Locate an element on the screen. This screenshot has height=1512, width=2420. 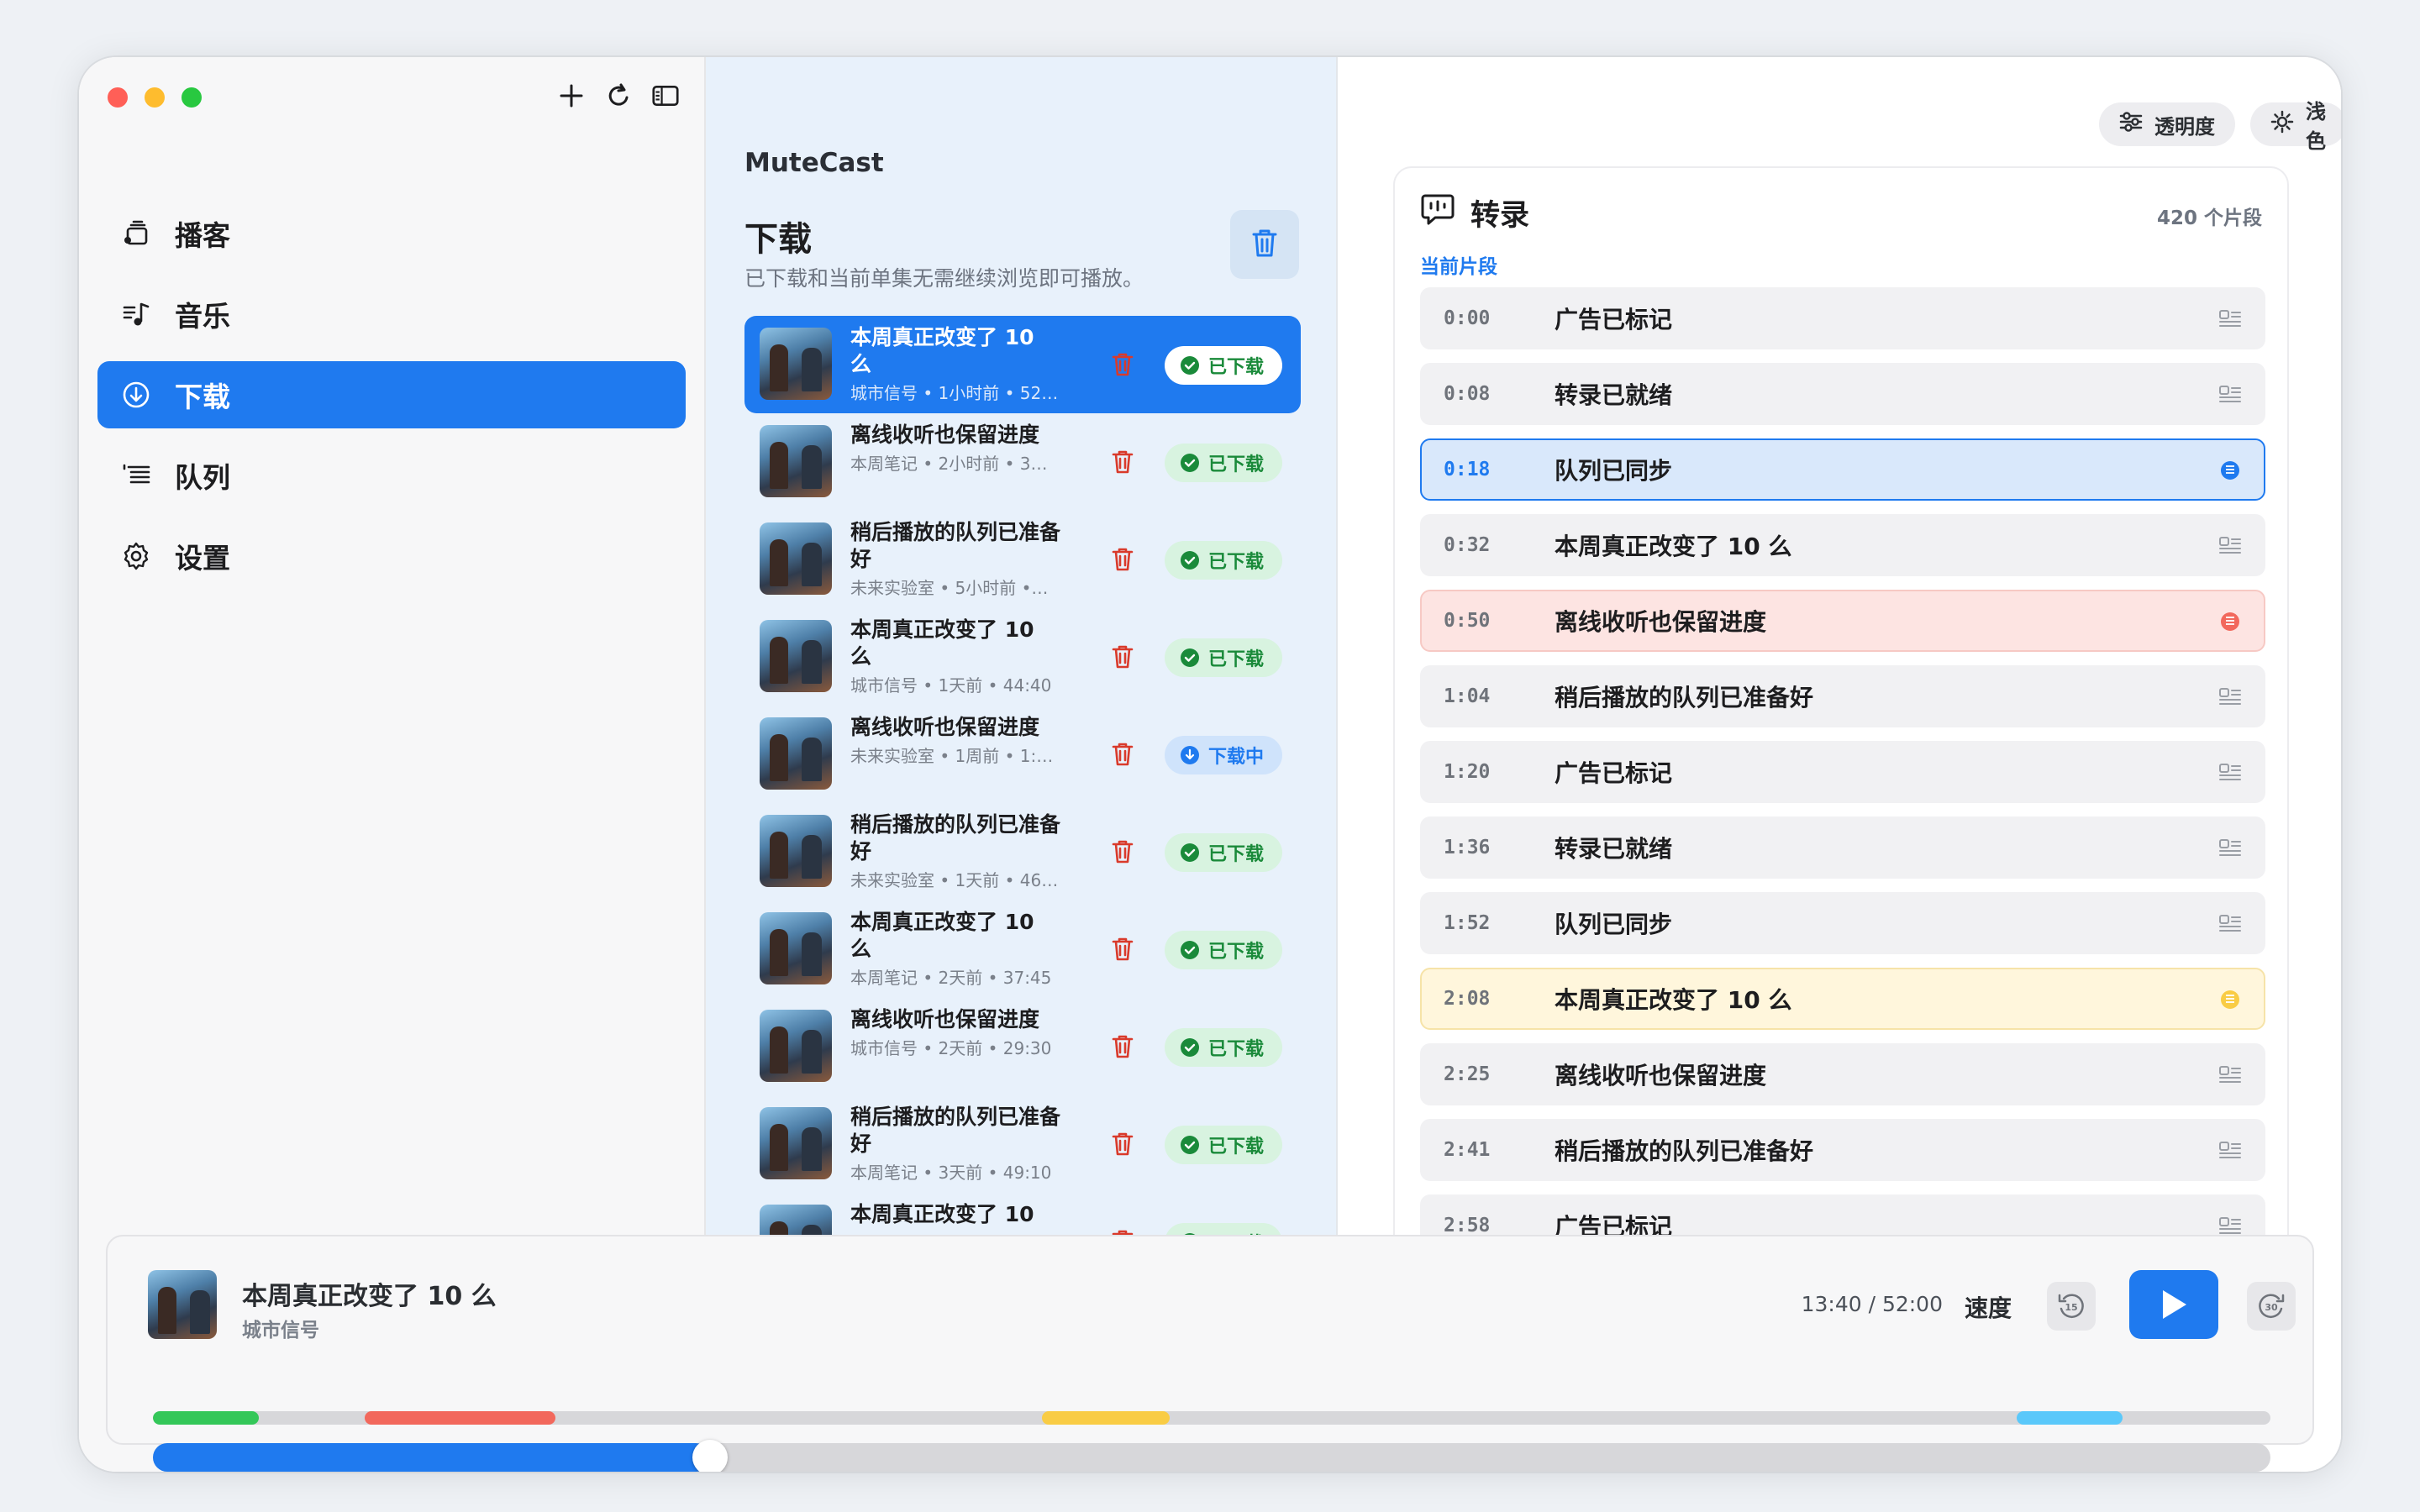
transcript-segment: 0:32 本周真正改变了 10 么 is located at coordinates (1843, 545).